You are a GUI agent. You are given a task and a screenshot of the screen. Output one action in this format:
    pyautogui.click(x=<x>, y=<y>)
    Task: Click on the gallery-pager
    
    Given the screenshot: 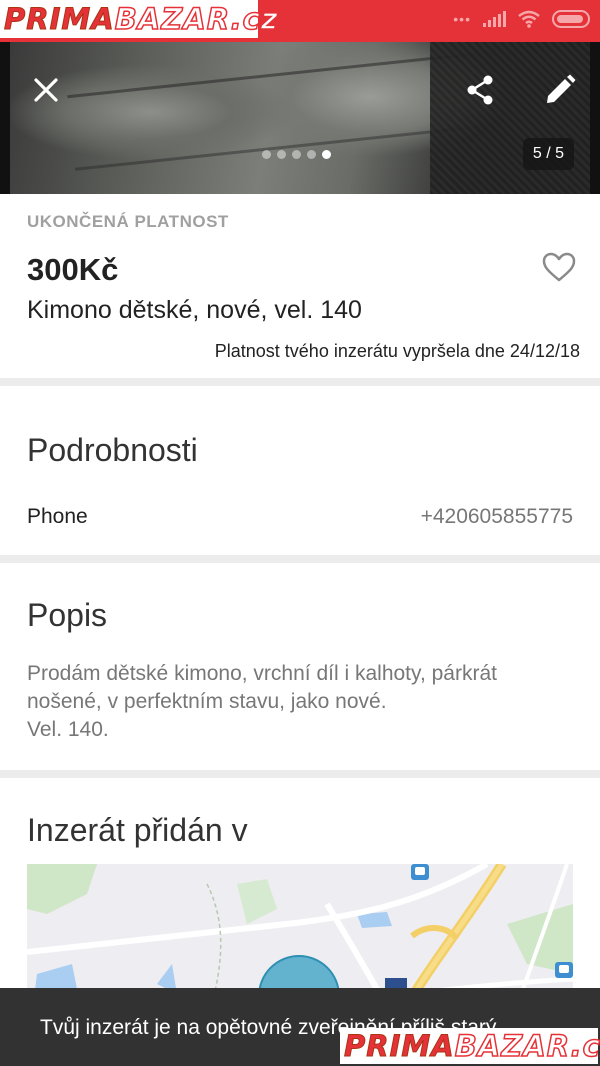 What is the action you would take?
    pyautogui.click(x=296, y=154)
    